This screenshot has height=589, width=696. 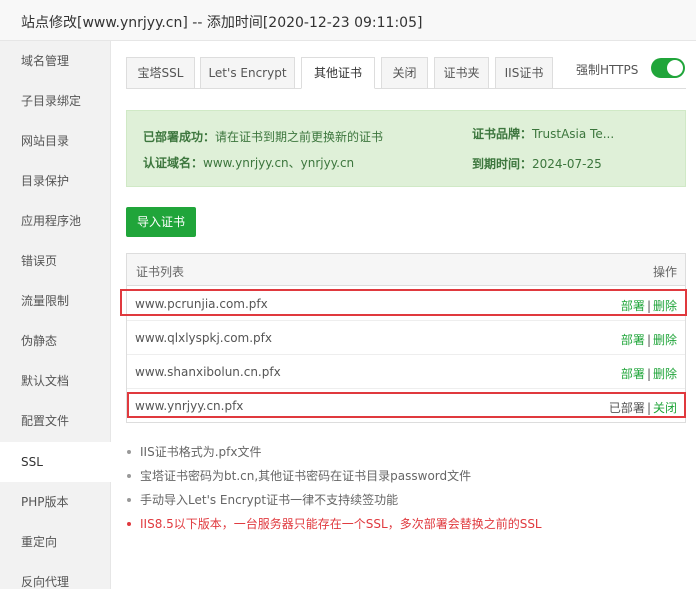 I want to click on tab-cert-folder: 证书夹, so click(x=461, y=73).